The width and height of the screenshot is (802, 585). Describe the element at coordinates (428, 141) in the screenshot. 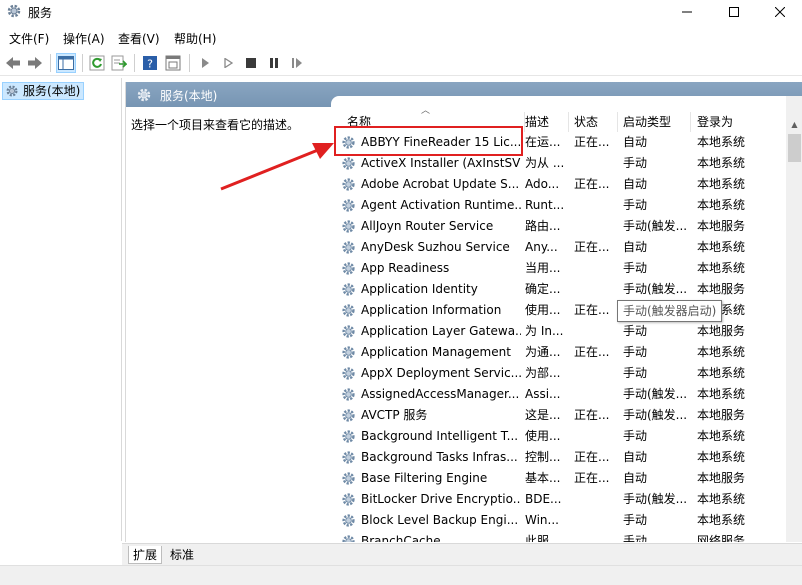

I see `annotation-highlight-box` at that location.